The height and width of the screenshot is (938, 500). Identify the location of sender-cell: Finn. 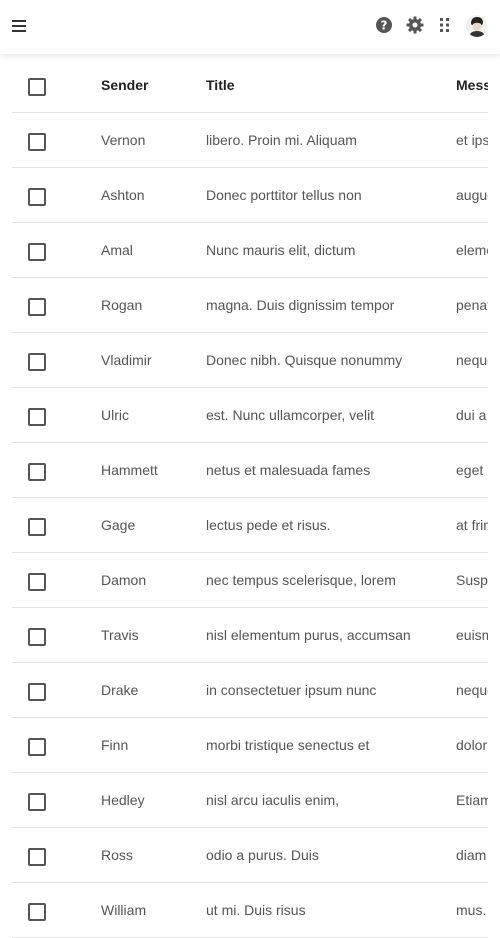
(115, 745).